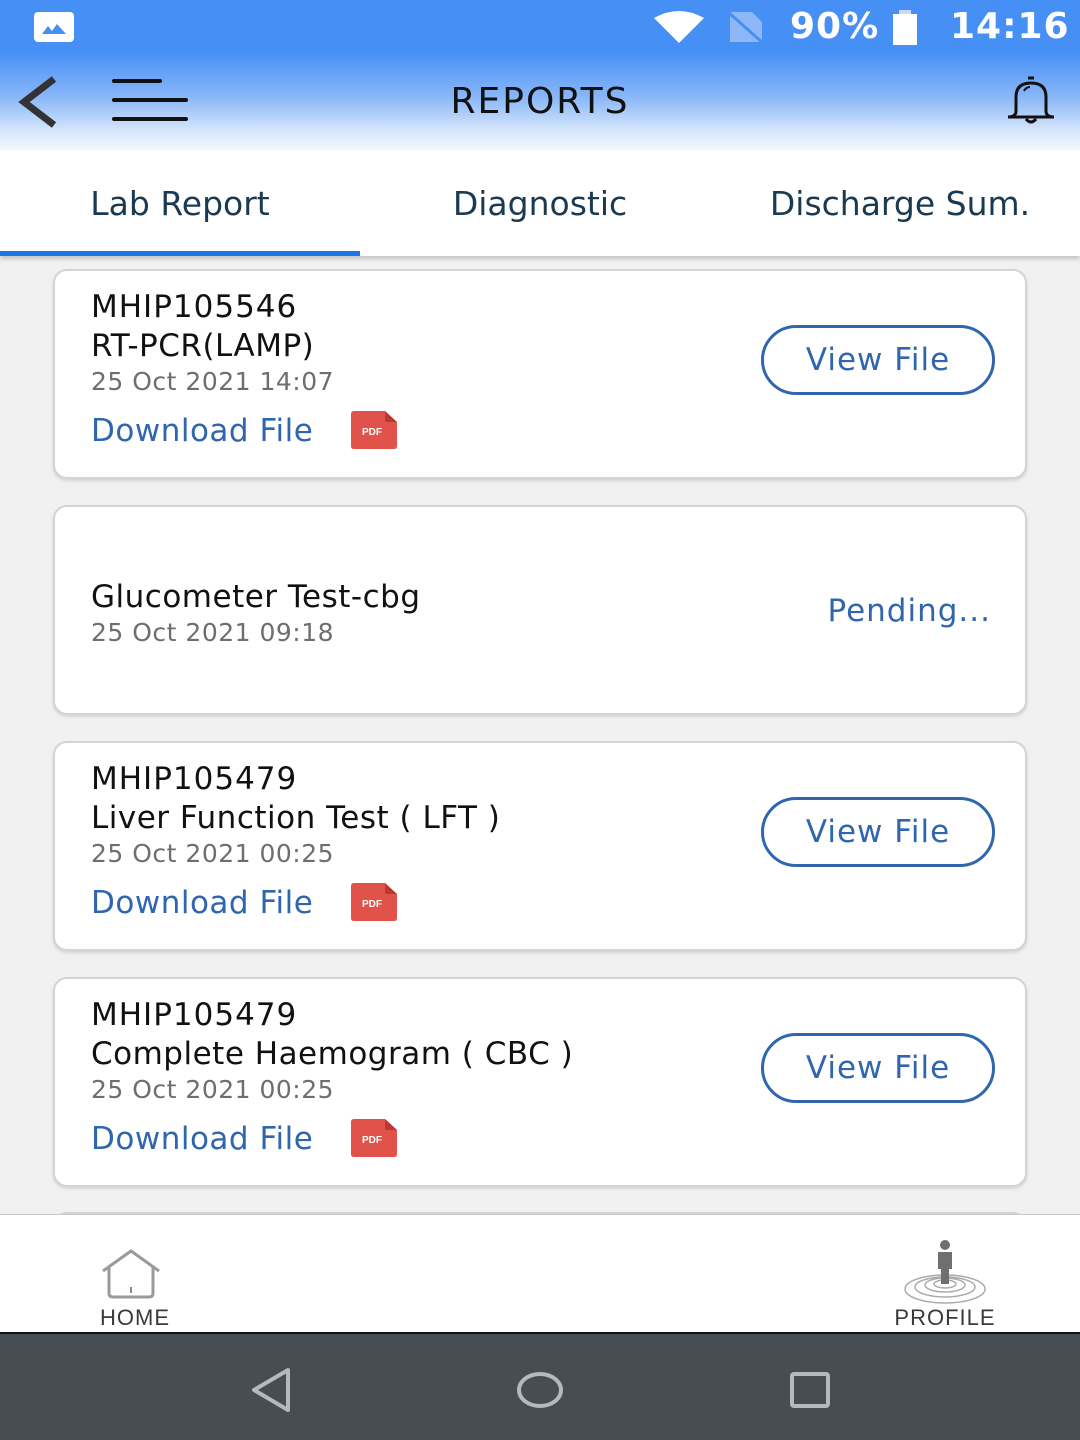 This screenshot has width=1080, height=1440. I want to click on system-recents-button, so click(810, 1390).